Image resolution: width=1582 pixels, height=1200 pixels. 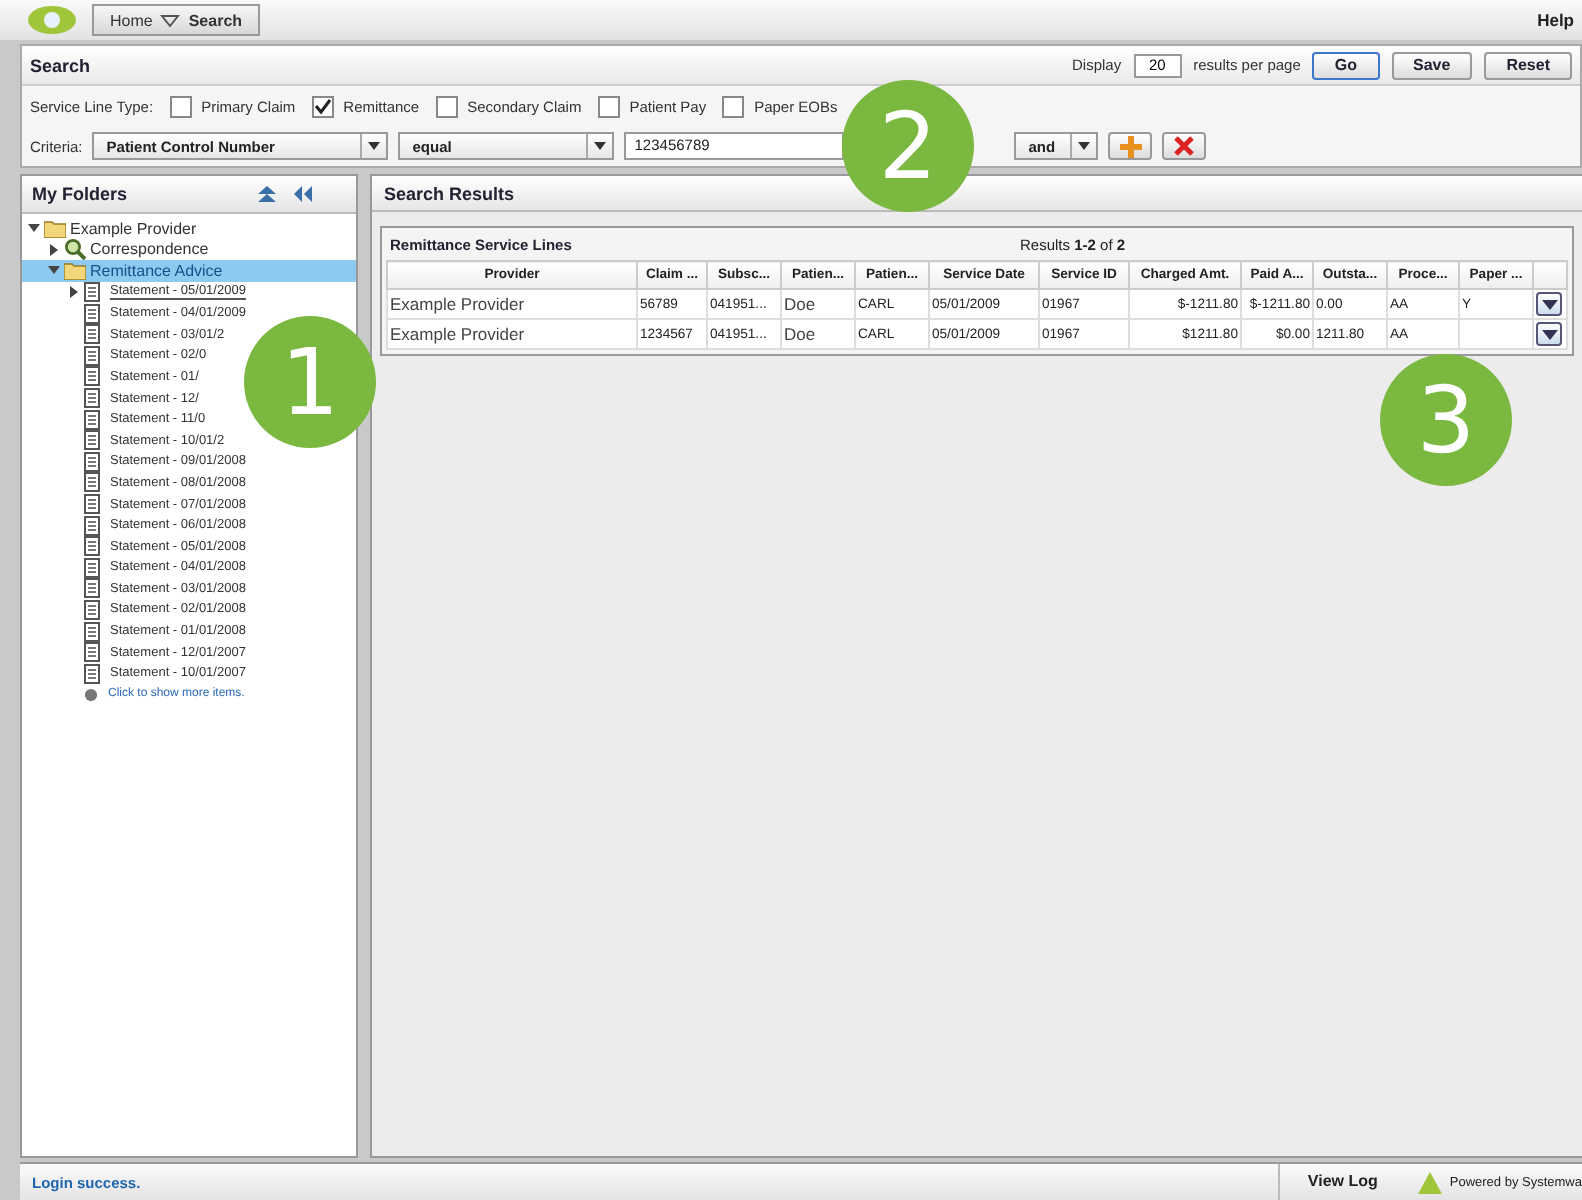 What do you see at coordinates (60, 65) in the screenshot?
I see `panel-title: Search` at bounding box center [60, 65].